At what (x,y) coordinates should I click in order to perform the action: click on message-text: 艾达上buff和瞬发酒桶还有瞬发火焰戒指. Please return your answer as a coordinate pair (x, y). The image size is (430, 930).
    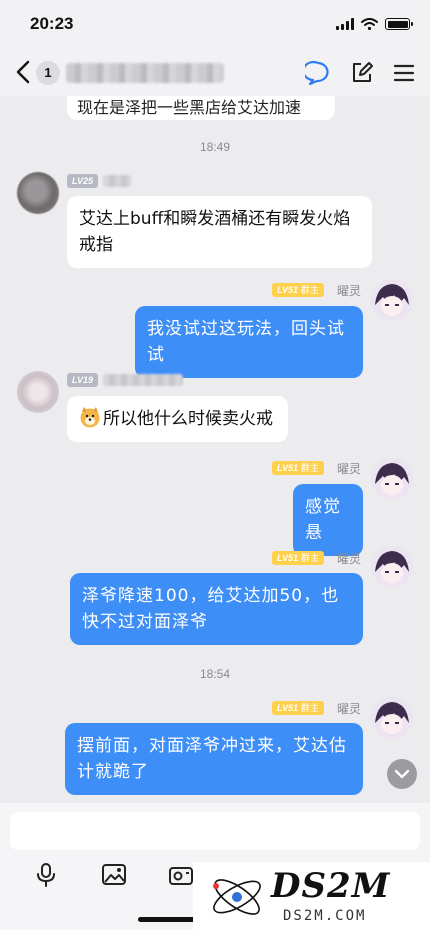
    Looking at the image, I should click on (215, 232).